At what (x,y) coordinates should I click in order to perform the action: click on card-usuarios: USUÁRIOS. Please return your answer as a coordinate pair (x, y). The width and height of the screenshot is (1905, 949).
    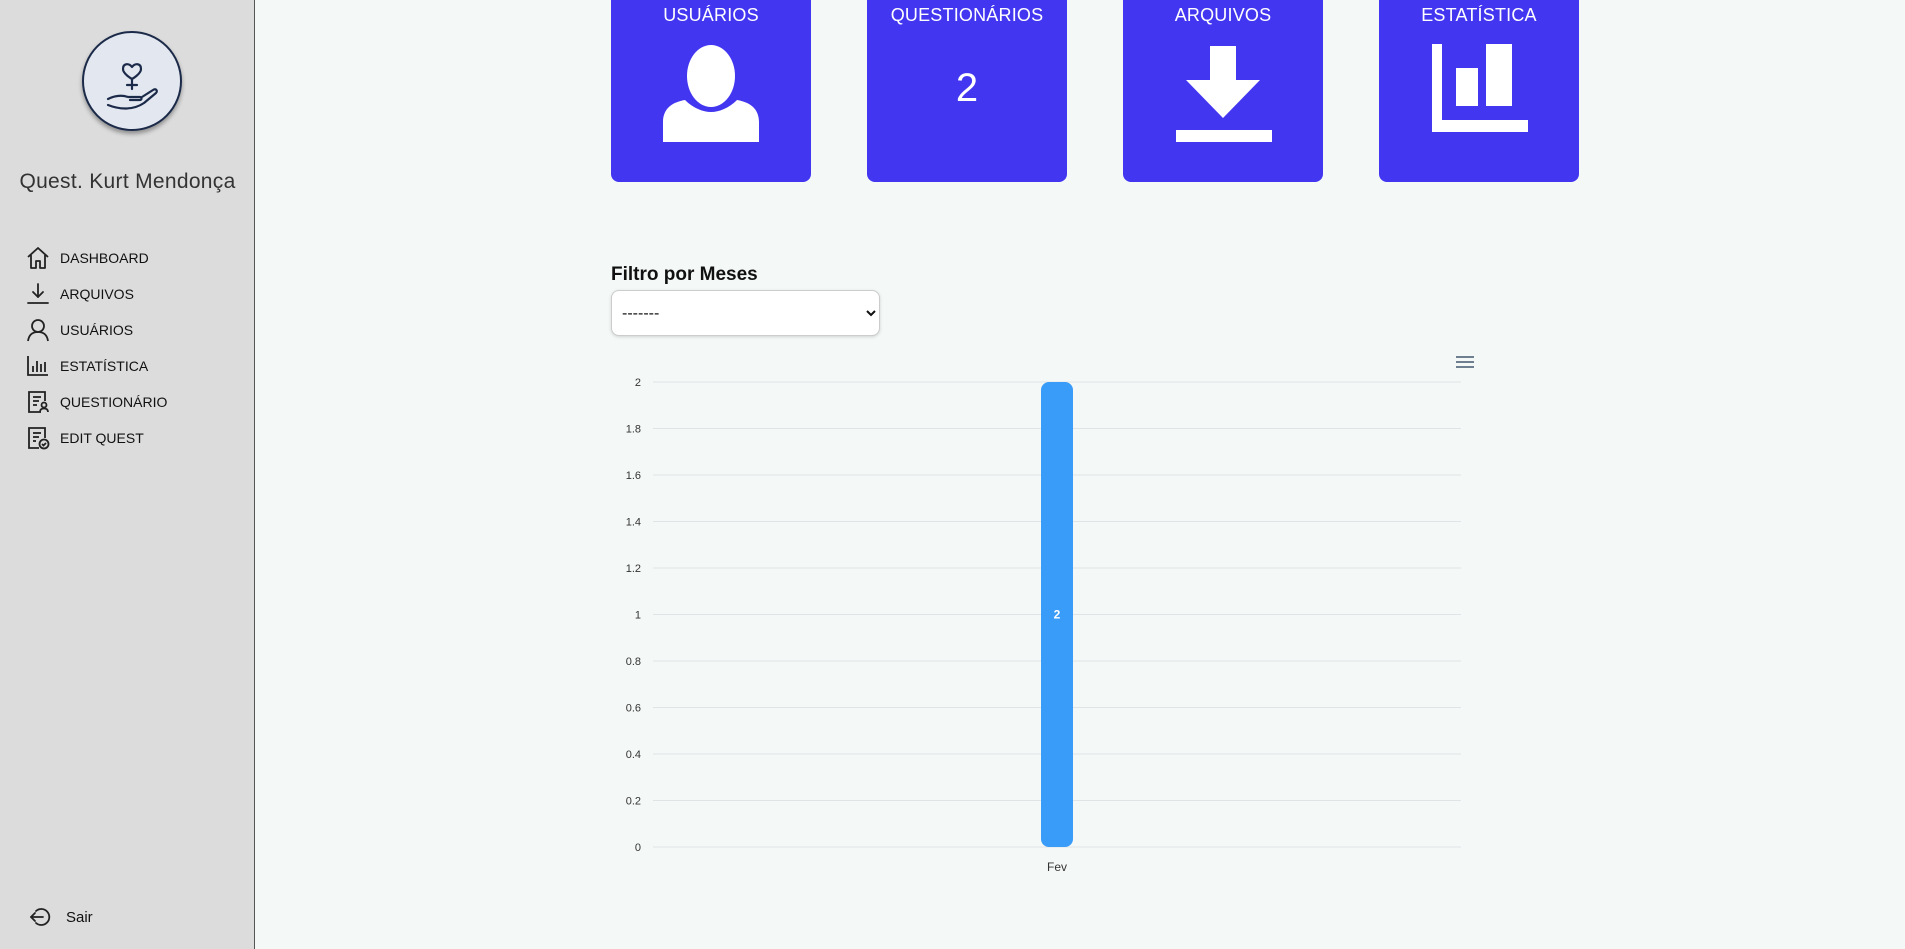
    Looking at the image, I should click on (711, 91).